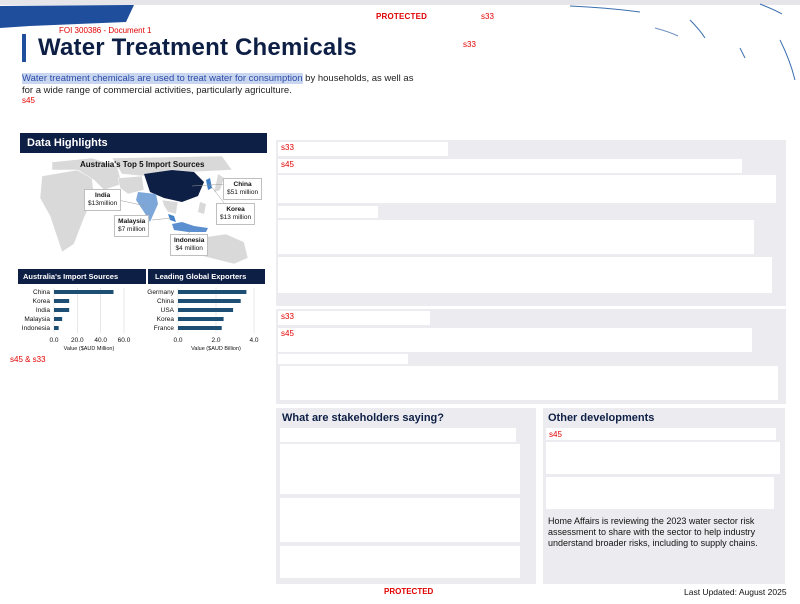 The image size is (800, 604). I want to click on callout-korea: Korea $13 million, so click(236, 214).